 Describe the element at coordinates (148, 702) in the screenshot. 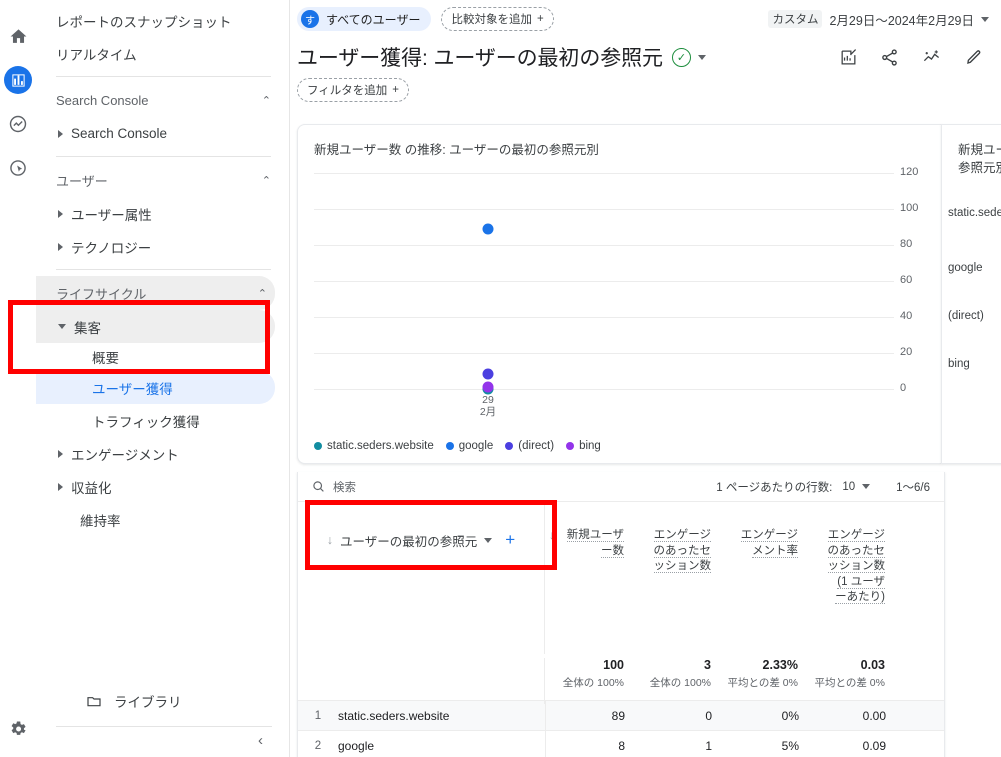

I see `sidebar-item-label: ライブラリ` at that location.